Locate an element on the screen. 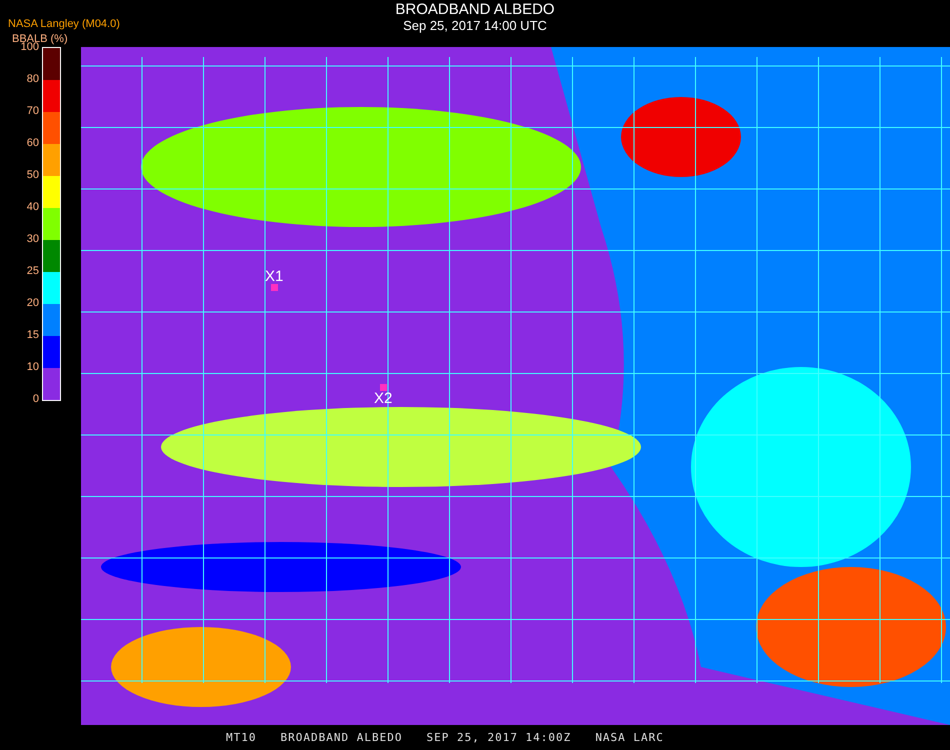  footer-text: NASA LARC is located at coordinates (629, 737).